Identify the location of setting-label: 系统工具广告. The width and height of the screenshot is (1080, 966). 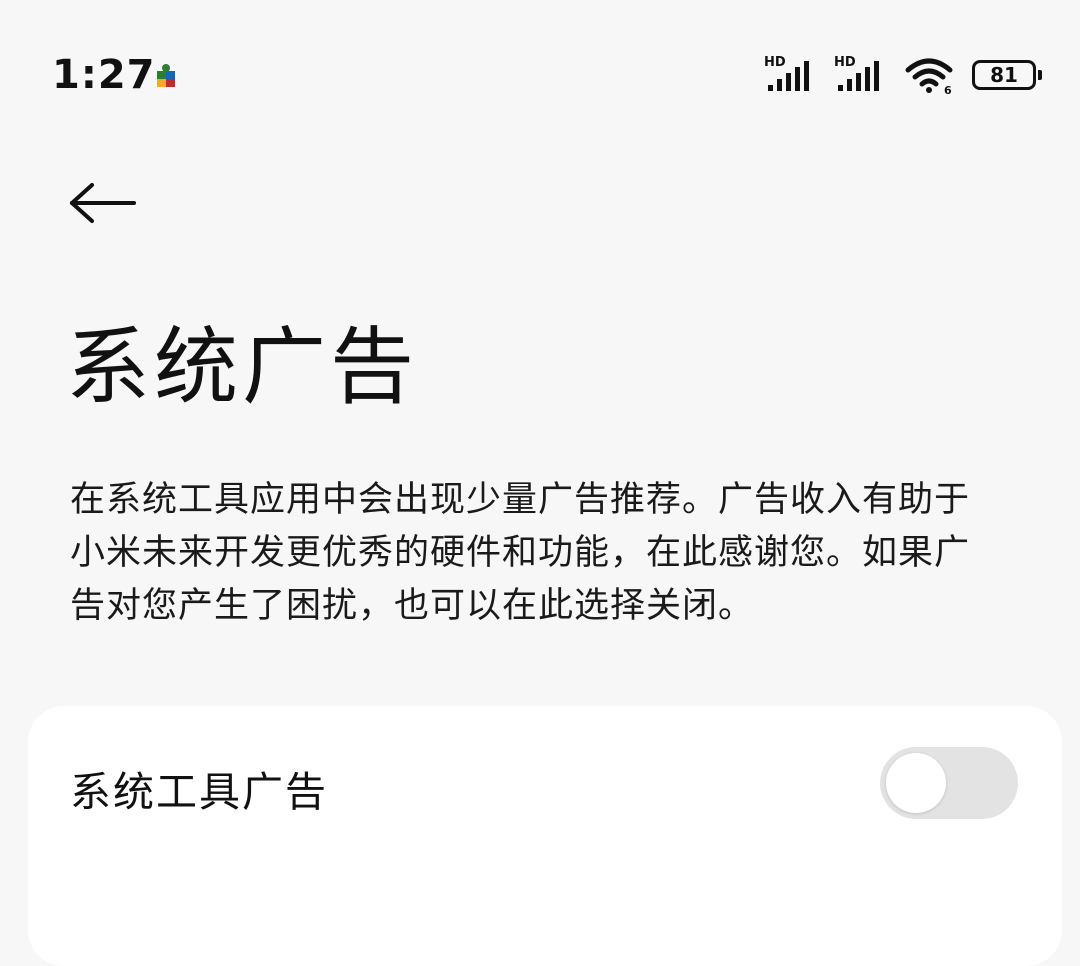
(199, 792).